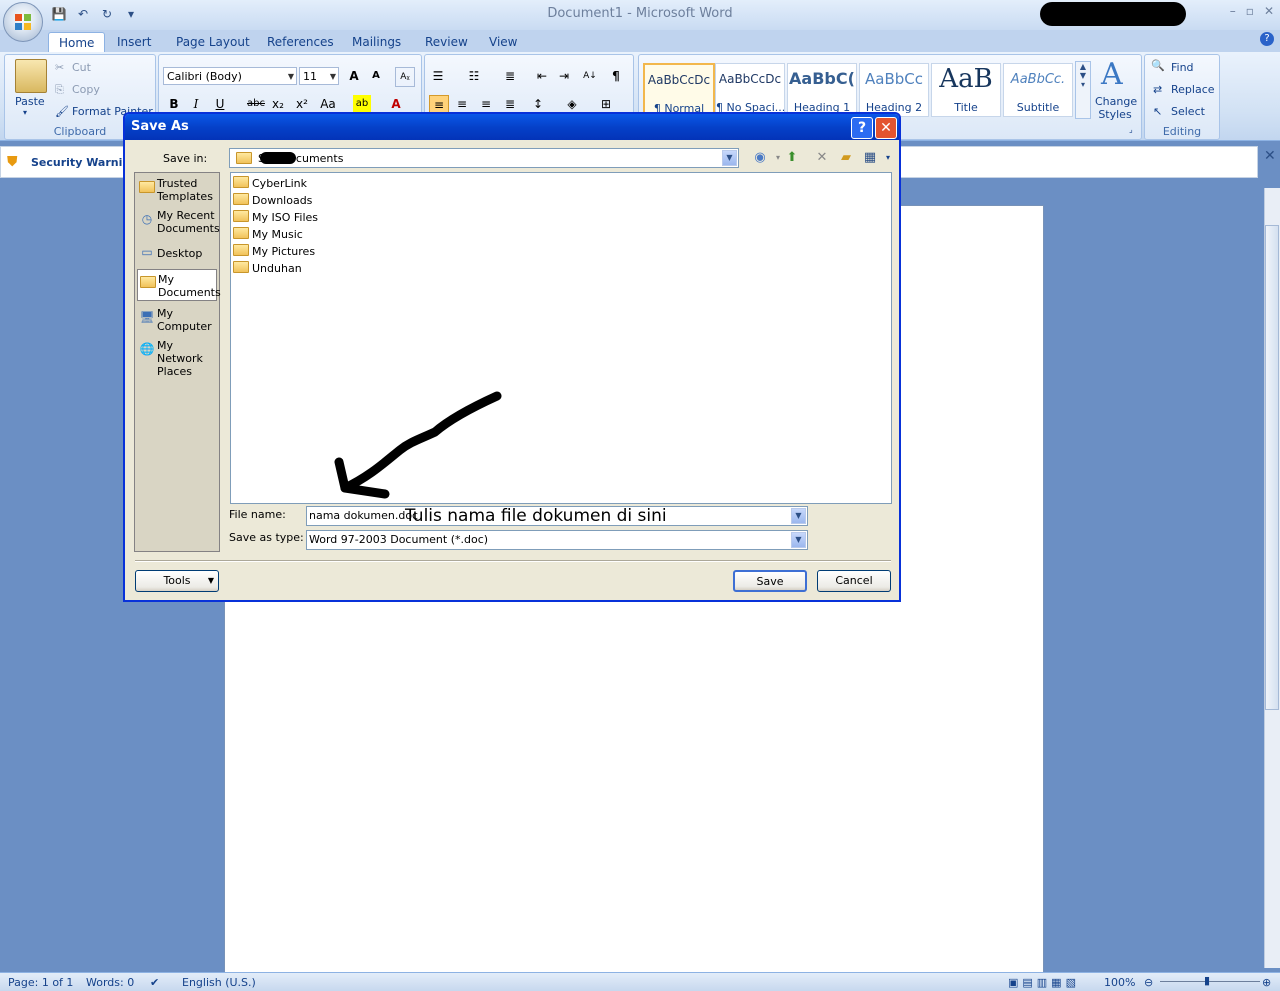 Image resolution: width=1280 pixels, height=991 pixels. What do you see at coordinates (606, 104) in the screenshot?
I see `borders-icon: ⊞` at bounding box center [606, 104].